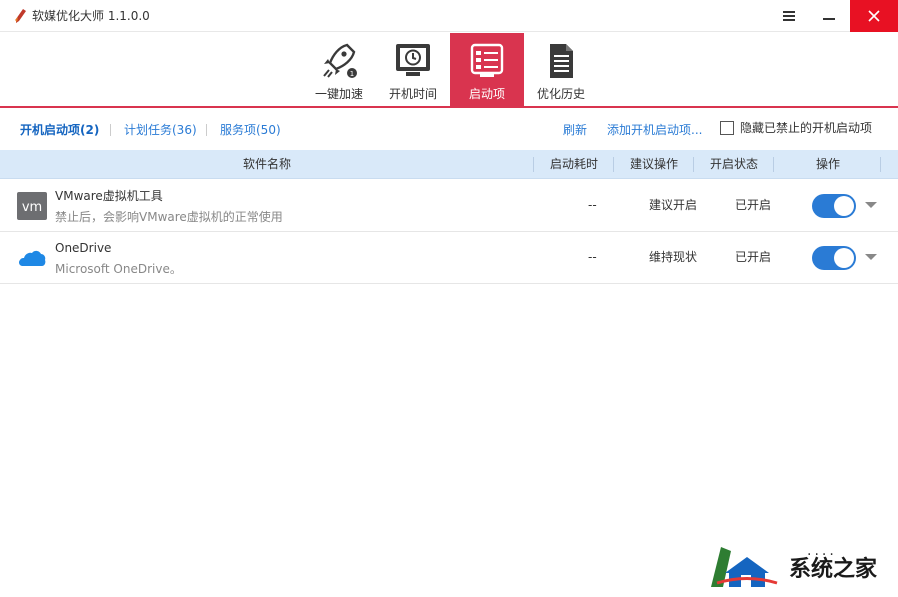 This screenshot has width=898, height=597. Describe the element at coordinates (734, 164) in the screenshot. I see `column-header-status: 开启状态` at that location.